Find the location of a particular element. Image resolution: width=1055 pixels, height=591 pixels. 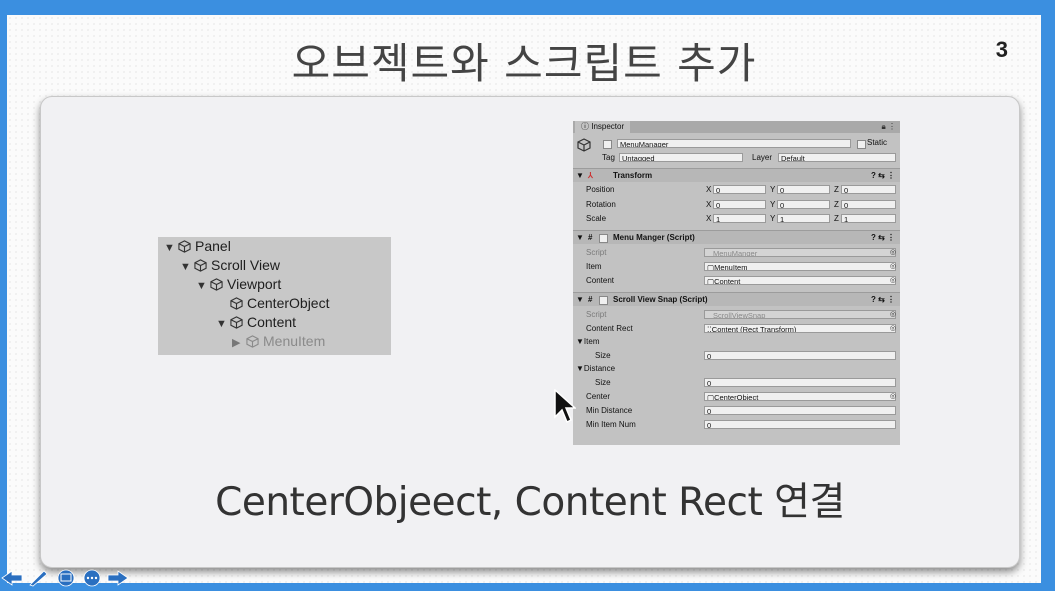

hierarchy-item-content: ▼ Content is located at coordinates (256, 322).